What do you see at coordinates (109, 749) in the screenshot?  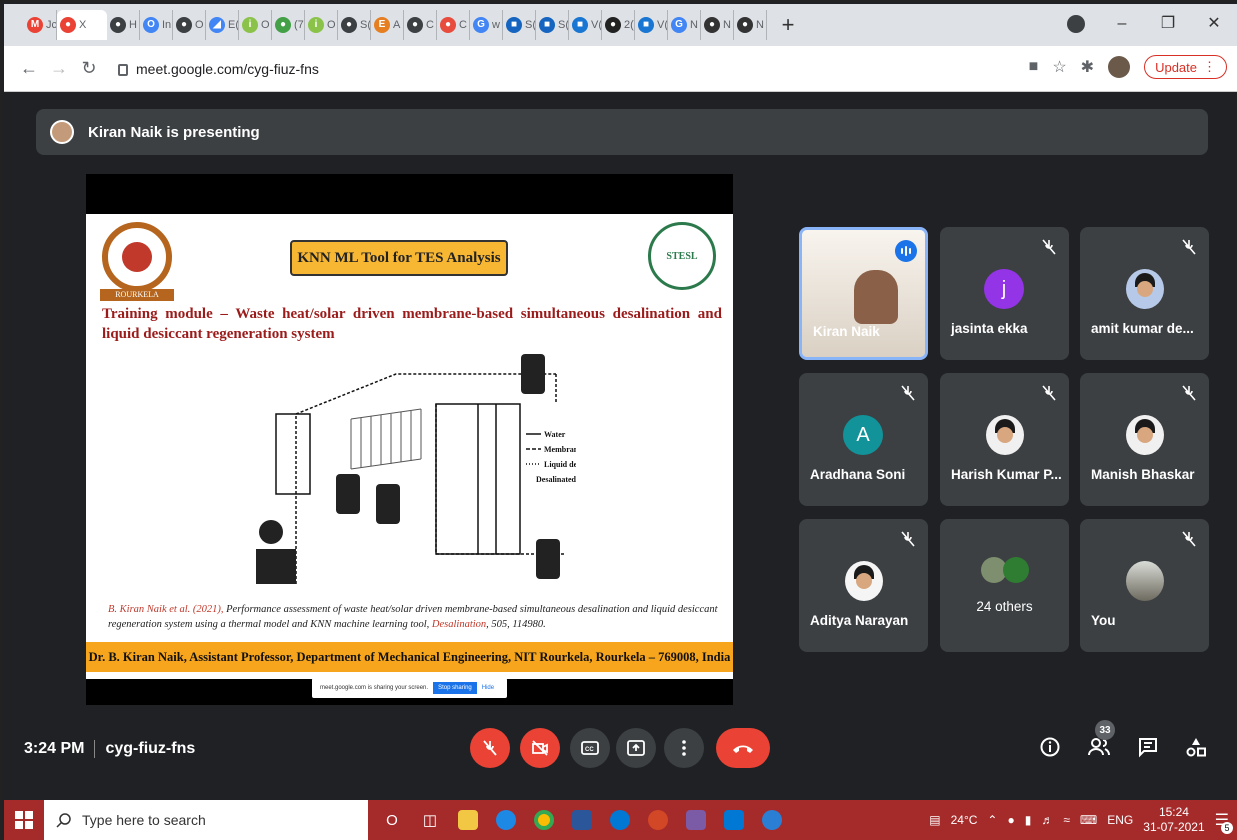 I see `meeting-info: 3:24 PM cyg-fiuz-fns` at bounding box center [109, 749].